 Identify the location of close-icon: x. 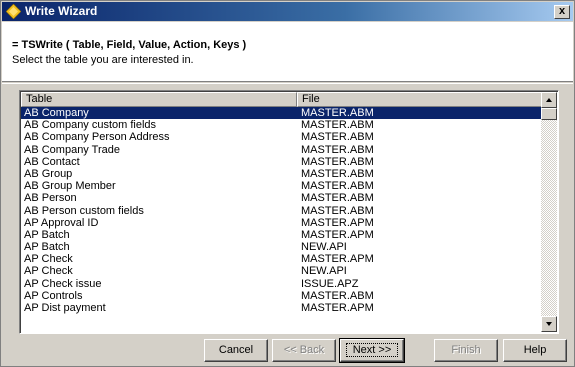
(562, 11).